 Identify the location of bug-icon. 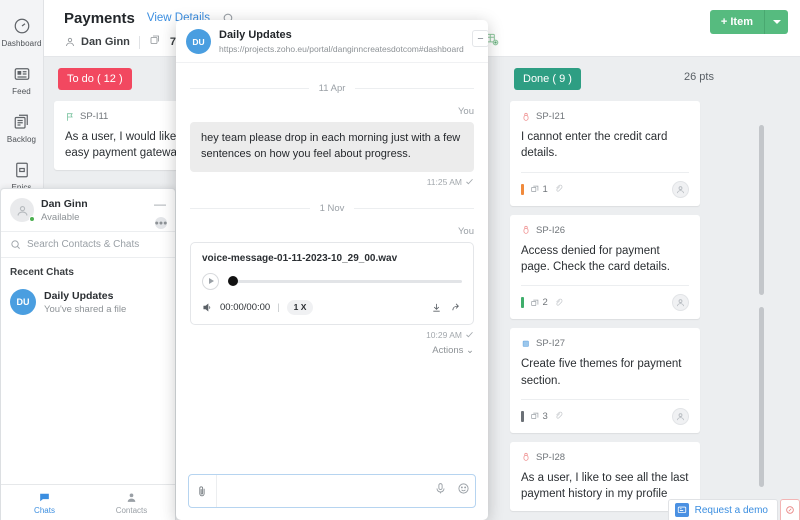
(526, 457).